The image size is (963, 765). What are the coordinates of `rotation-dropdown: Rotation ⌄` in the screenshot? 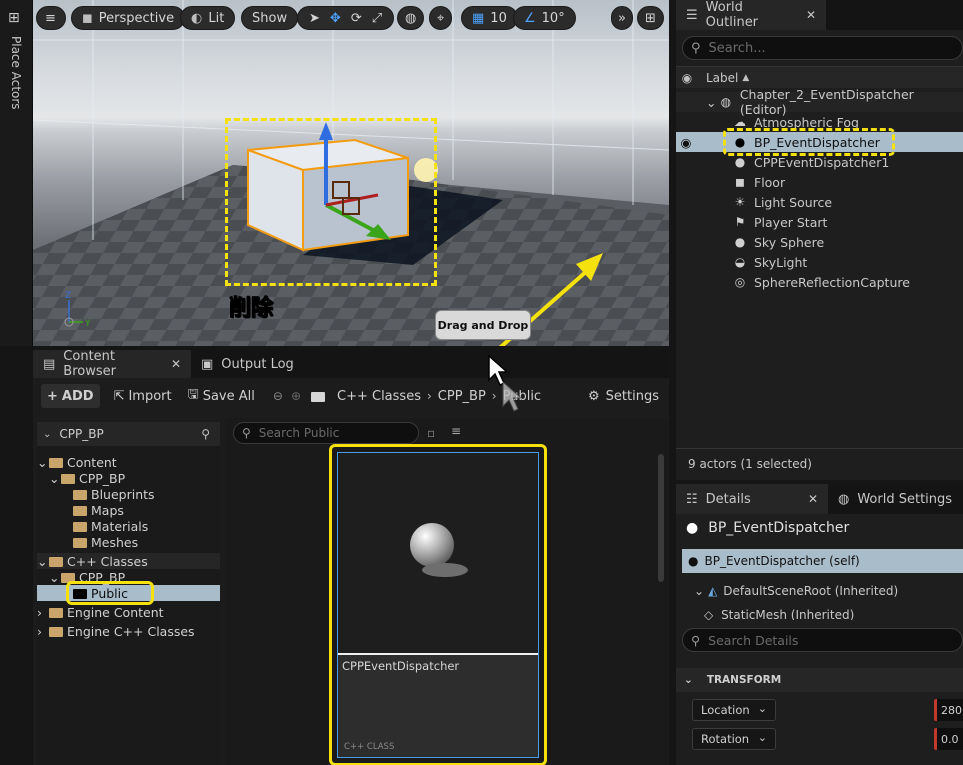 It's located at (734, 739).